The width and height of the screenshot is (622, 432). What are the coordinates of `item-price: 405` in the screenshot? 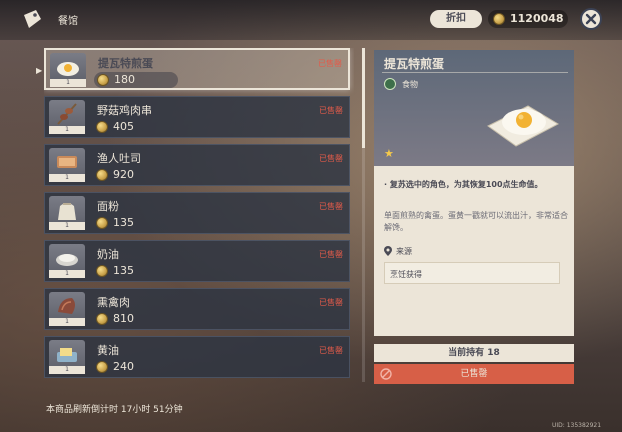 It's located at (123, 126).